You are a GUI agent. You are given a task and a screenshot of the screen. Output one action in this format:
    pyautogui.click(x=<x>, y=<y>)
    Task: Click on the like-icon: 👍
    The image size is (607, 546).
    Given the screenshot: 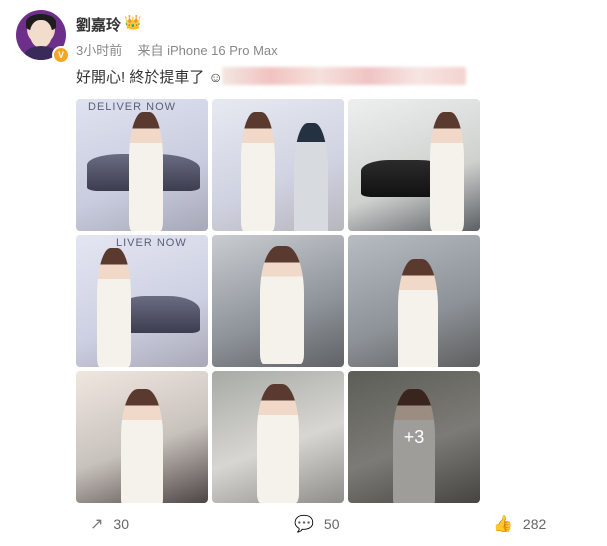 What is the action you would take?
    pyautogui.click(x=503, y=524)
    